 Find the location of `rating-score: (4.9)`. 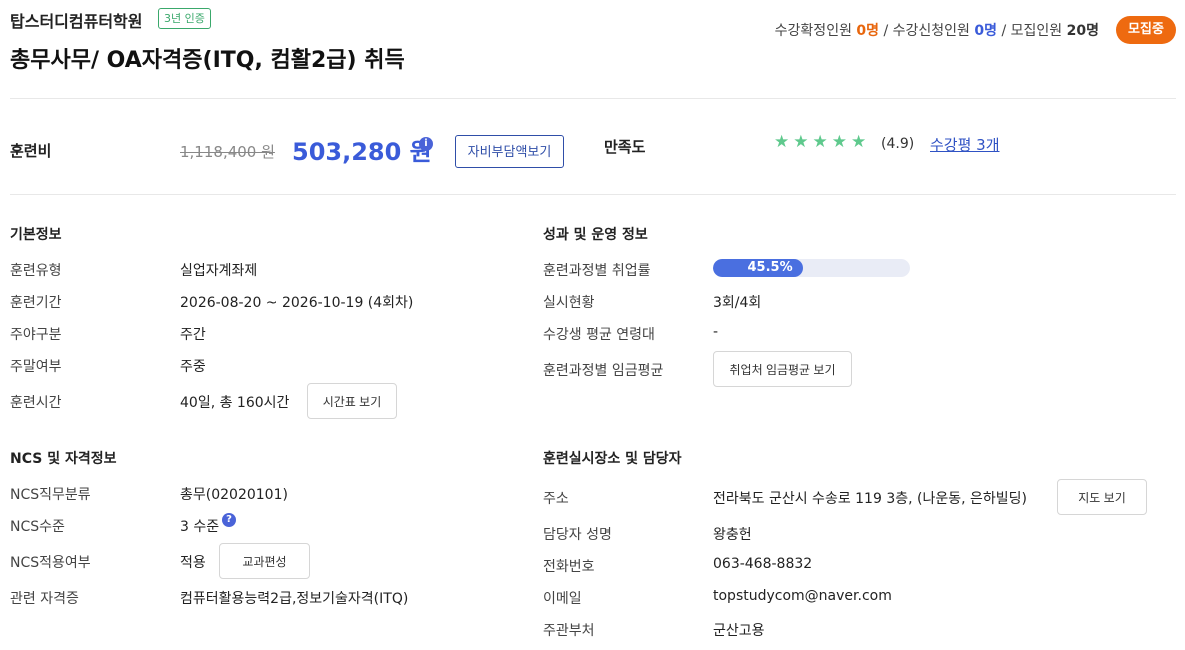

rating-score: (4.9) is located at coordinates (898, 144).